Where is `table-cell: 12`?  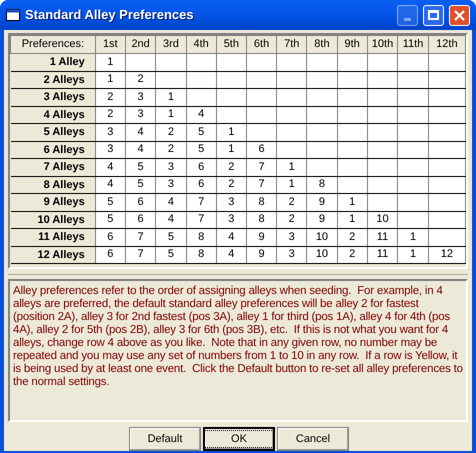 table-cell: 12 is located at coordinates (447, 255).